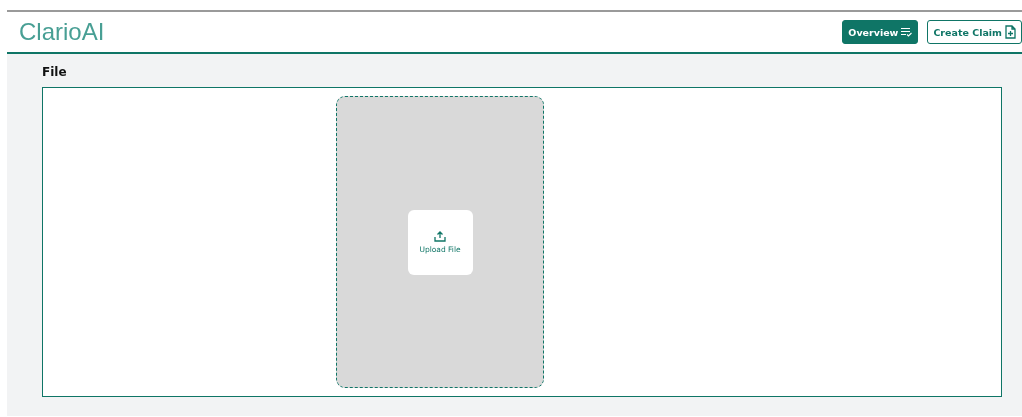  What do you see at coordinates (54, 72) in the screenshot?
I see `section-title: File` at bounding box center [54, 72].